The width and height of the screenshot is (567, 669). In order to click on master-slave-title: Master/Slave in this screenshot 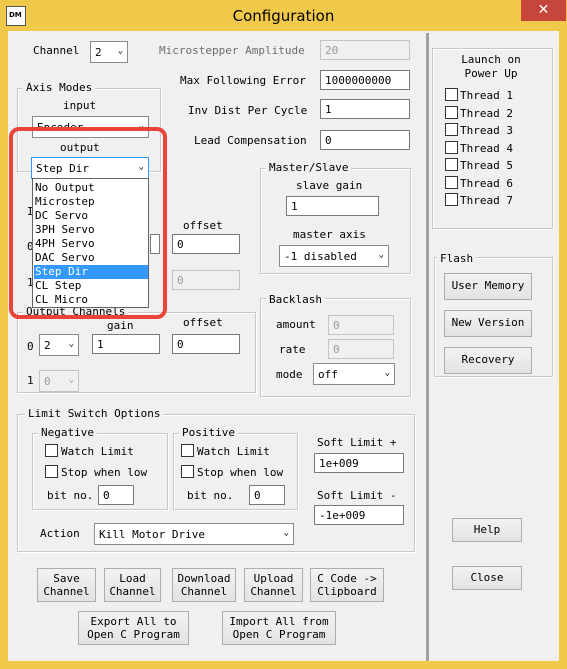, I will do `click(309, 167)`.